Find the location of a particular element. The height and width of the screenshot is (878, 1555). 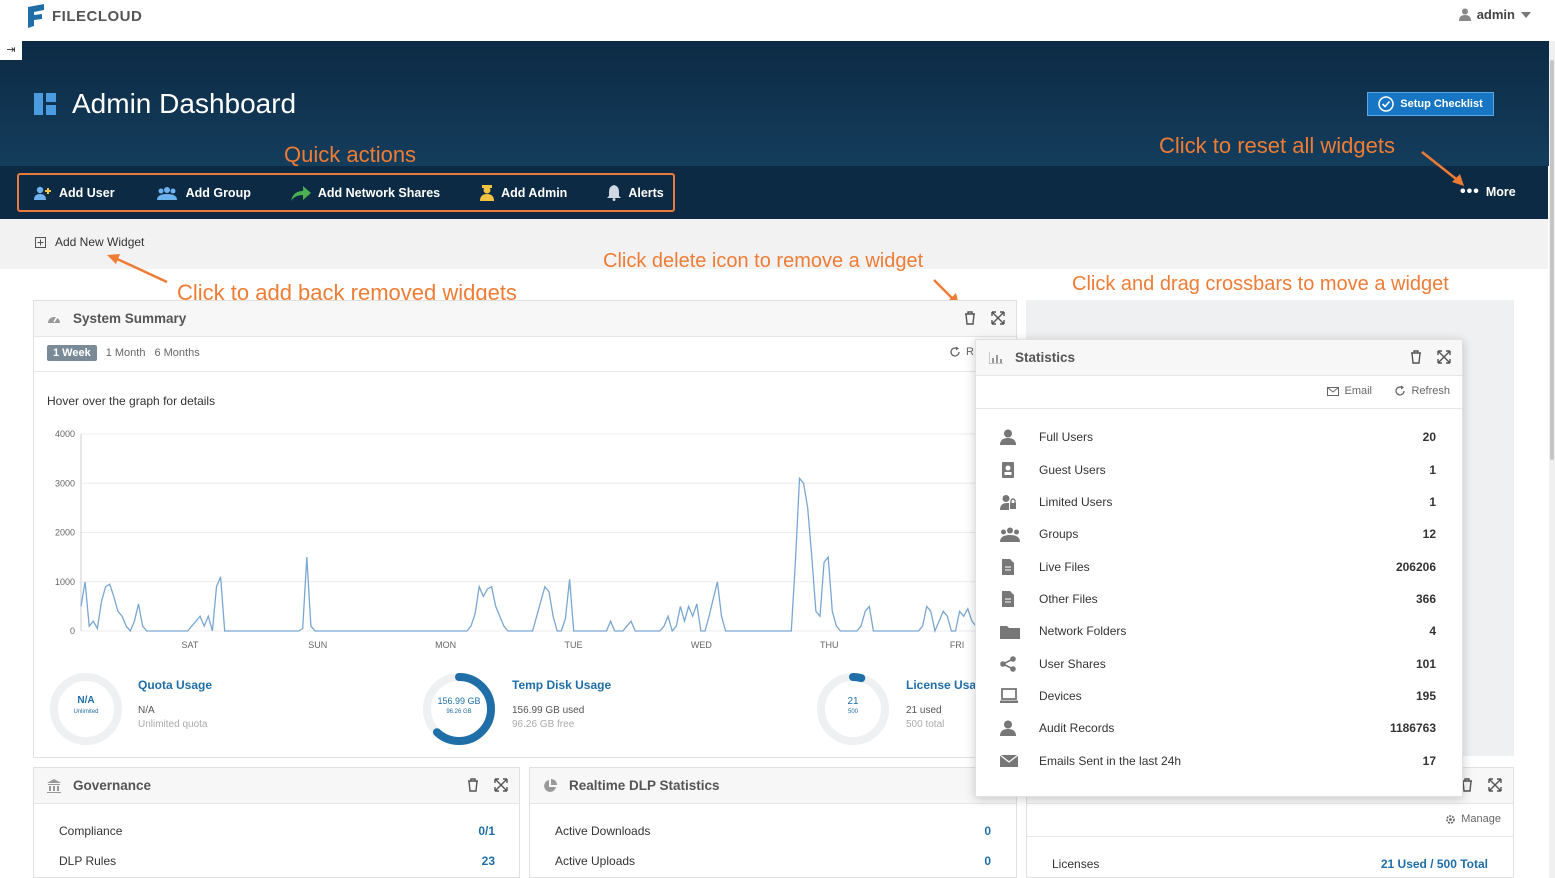

x-tick-label: TUE is located at coordinates (574, 645).